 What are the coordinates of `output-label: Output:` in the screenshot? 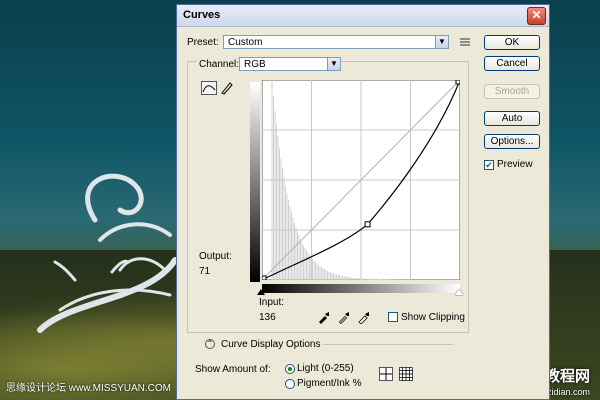 It's located at (215, 256).